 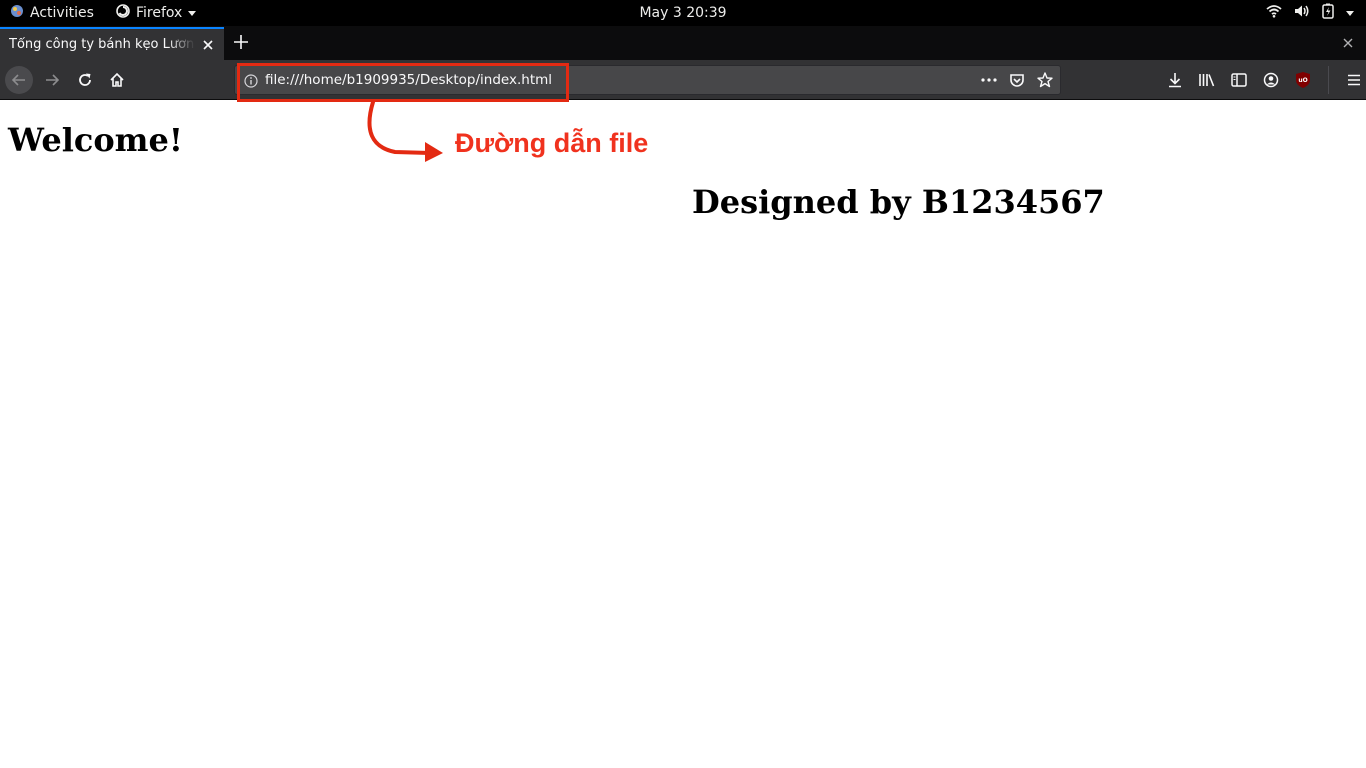 I want to click on forward-arrow-icon, so click(x=53, y=80).